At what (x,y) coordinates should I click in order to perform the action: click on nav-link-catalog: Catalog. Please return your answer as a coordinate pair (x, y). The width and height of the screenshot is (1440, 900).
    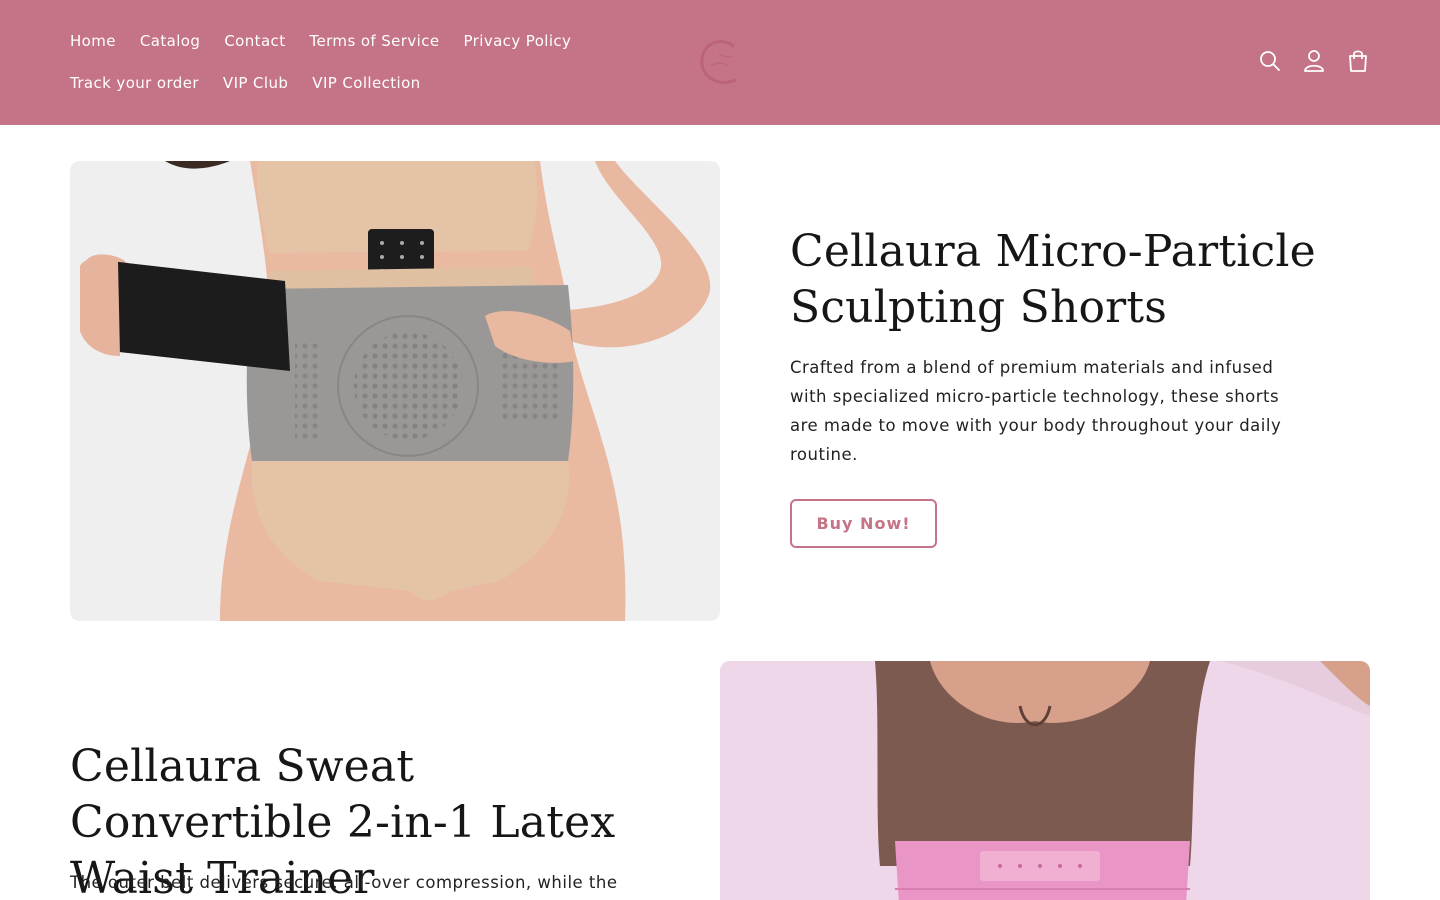
    Looking at the image, I should click on (170, 41).